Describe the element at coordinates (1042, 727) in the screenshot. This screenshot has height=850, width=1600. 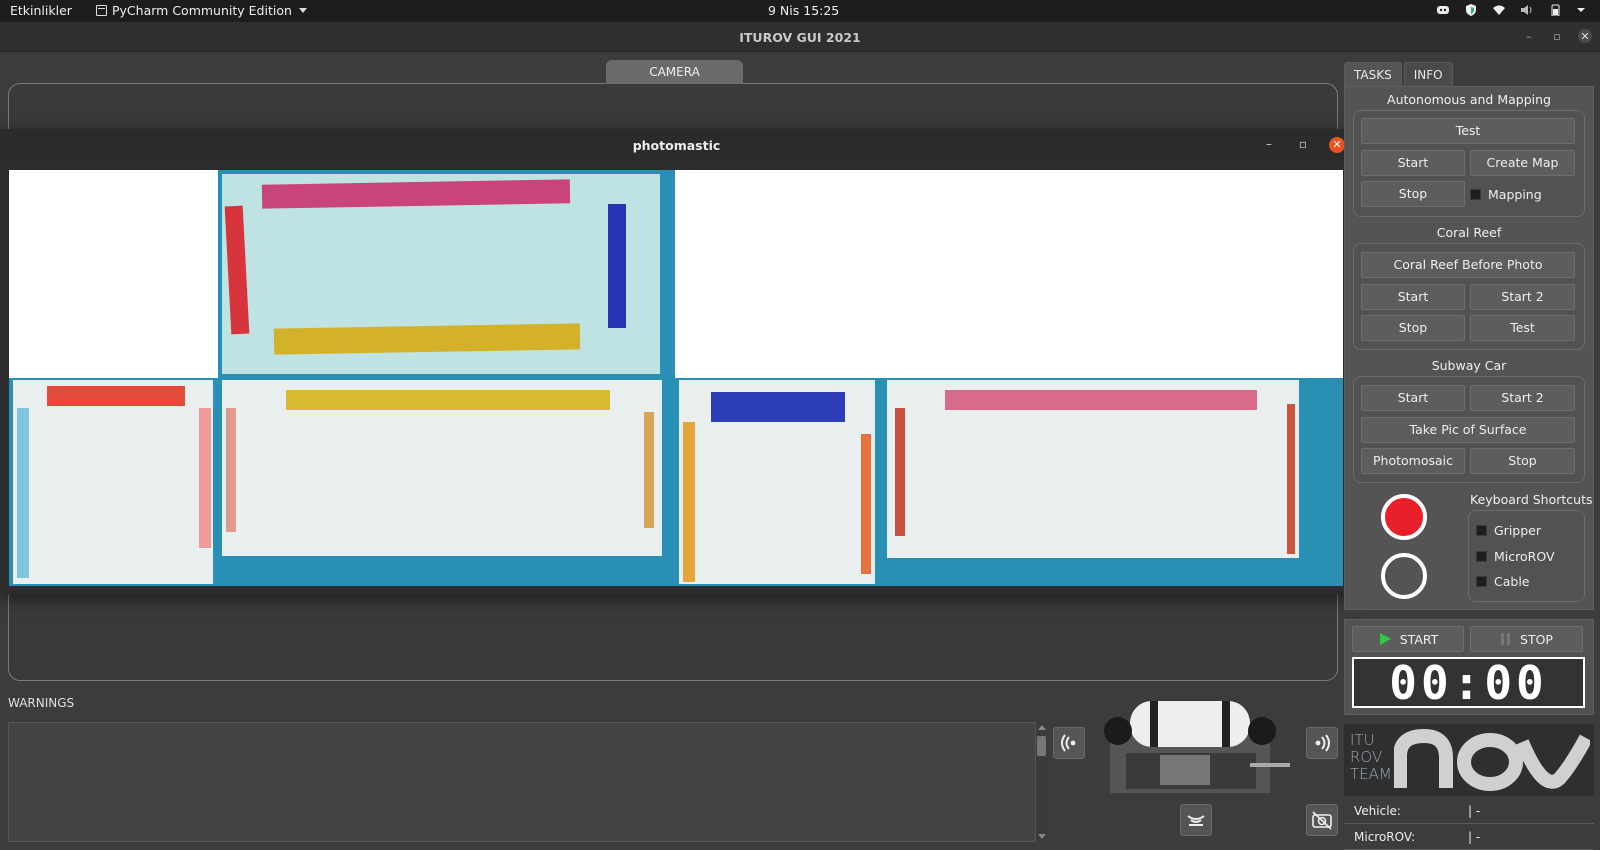
I see `scroll-up-icon` at that location.